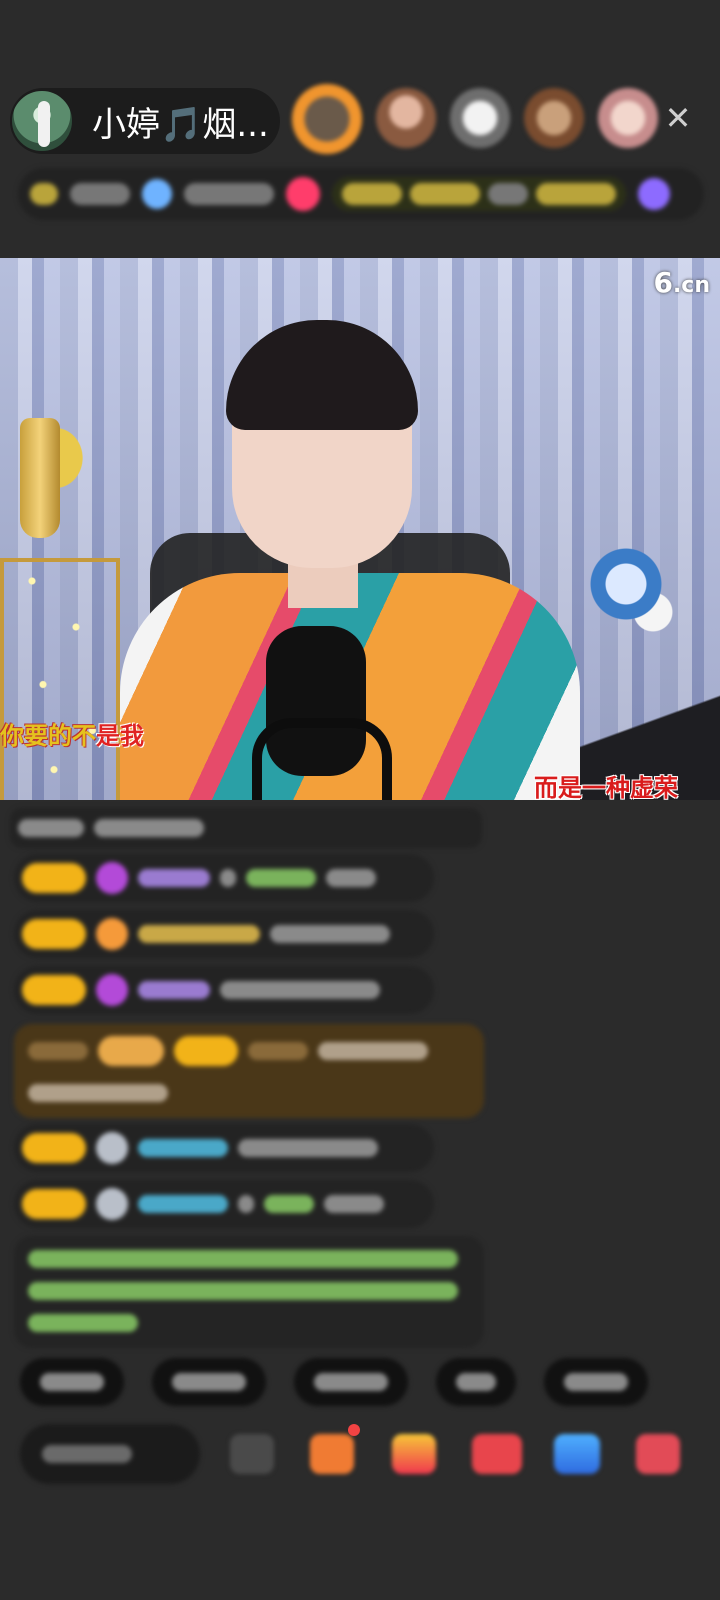 This screenshot has width=720, height=1600. Describe the element at coordinates (100, 194) in the screenshot. I see `rank-text` at that location.